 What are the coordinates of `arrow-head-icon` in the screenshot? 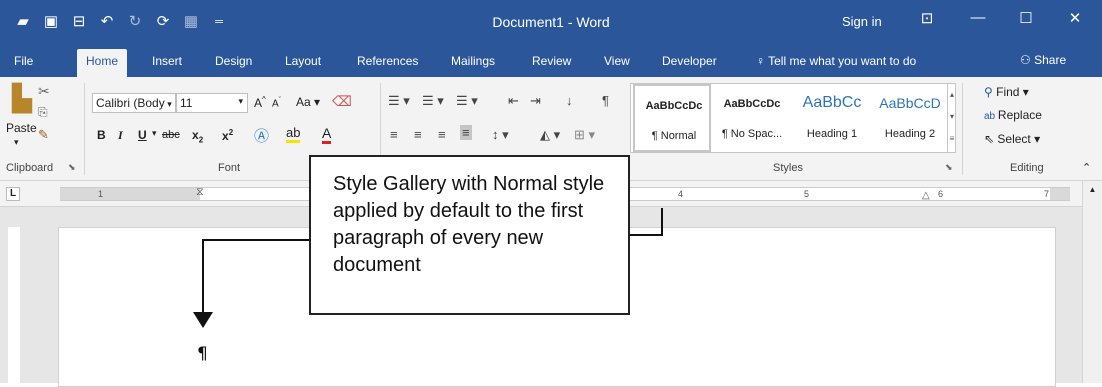 It's located at (203, 320).